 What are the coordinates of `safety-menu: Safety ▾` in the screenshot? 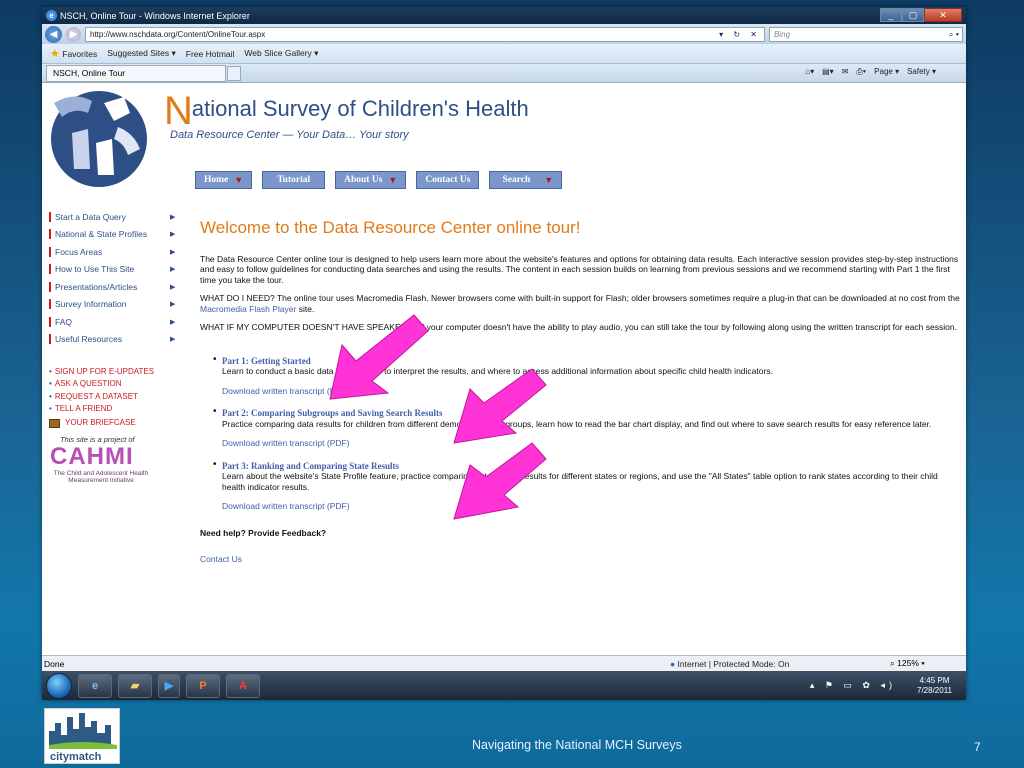 It's located at (921, 72).